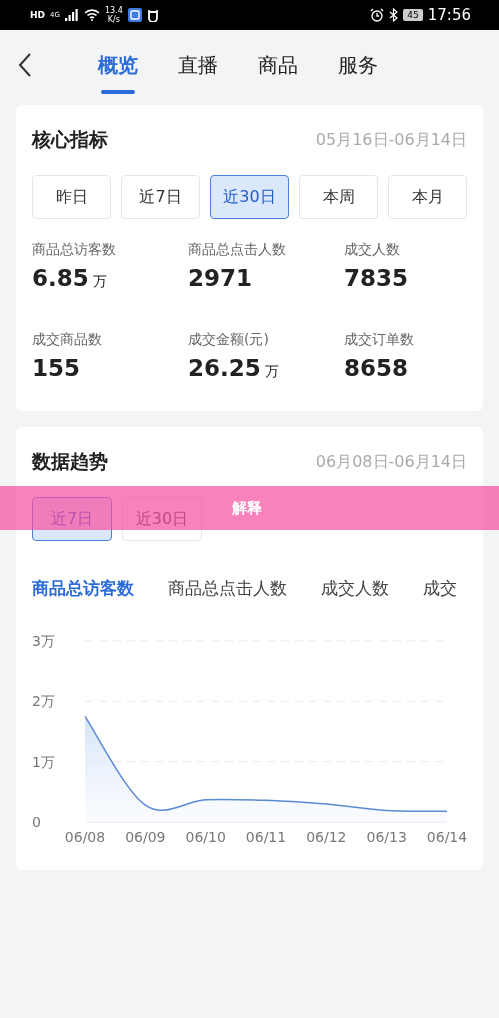 The image size is (499, 1018). Describe the element at coordinates (118, 91) in the screenshot. I see `tab-indicator` at that location.